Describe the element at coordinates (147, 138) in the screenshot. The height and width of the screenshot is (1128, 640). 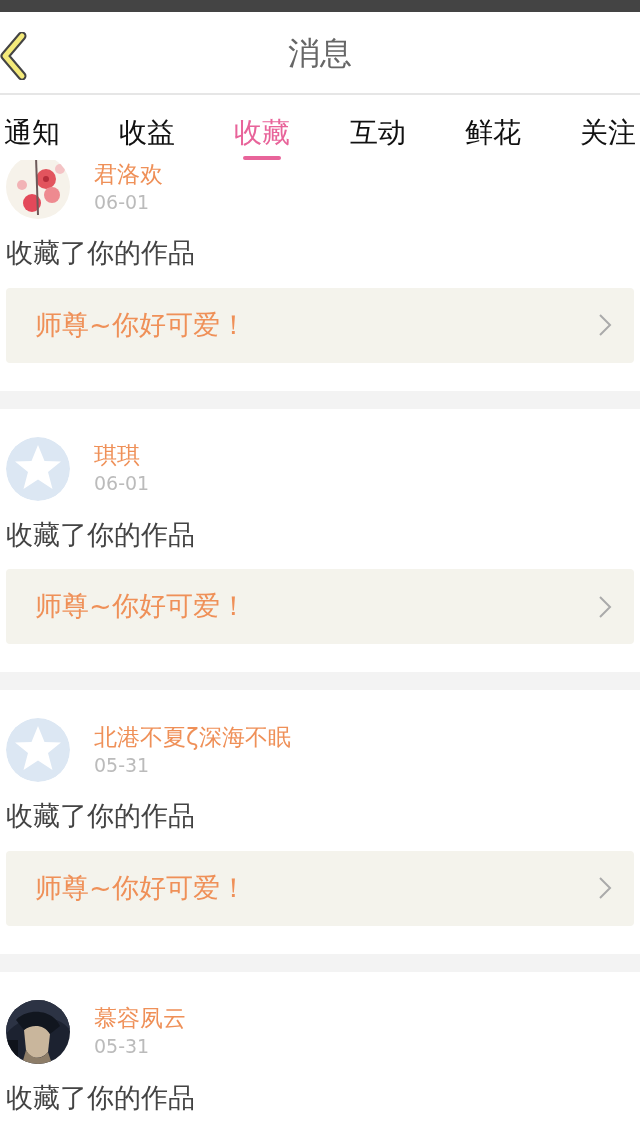
I see `tab: 收益` at that location.